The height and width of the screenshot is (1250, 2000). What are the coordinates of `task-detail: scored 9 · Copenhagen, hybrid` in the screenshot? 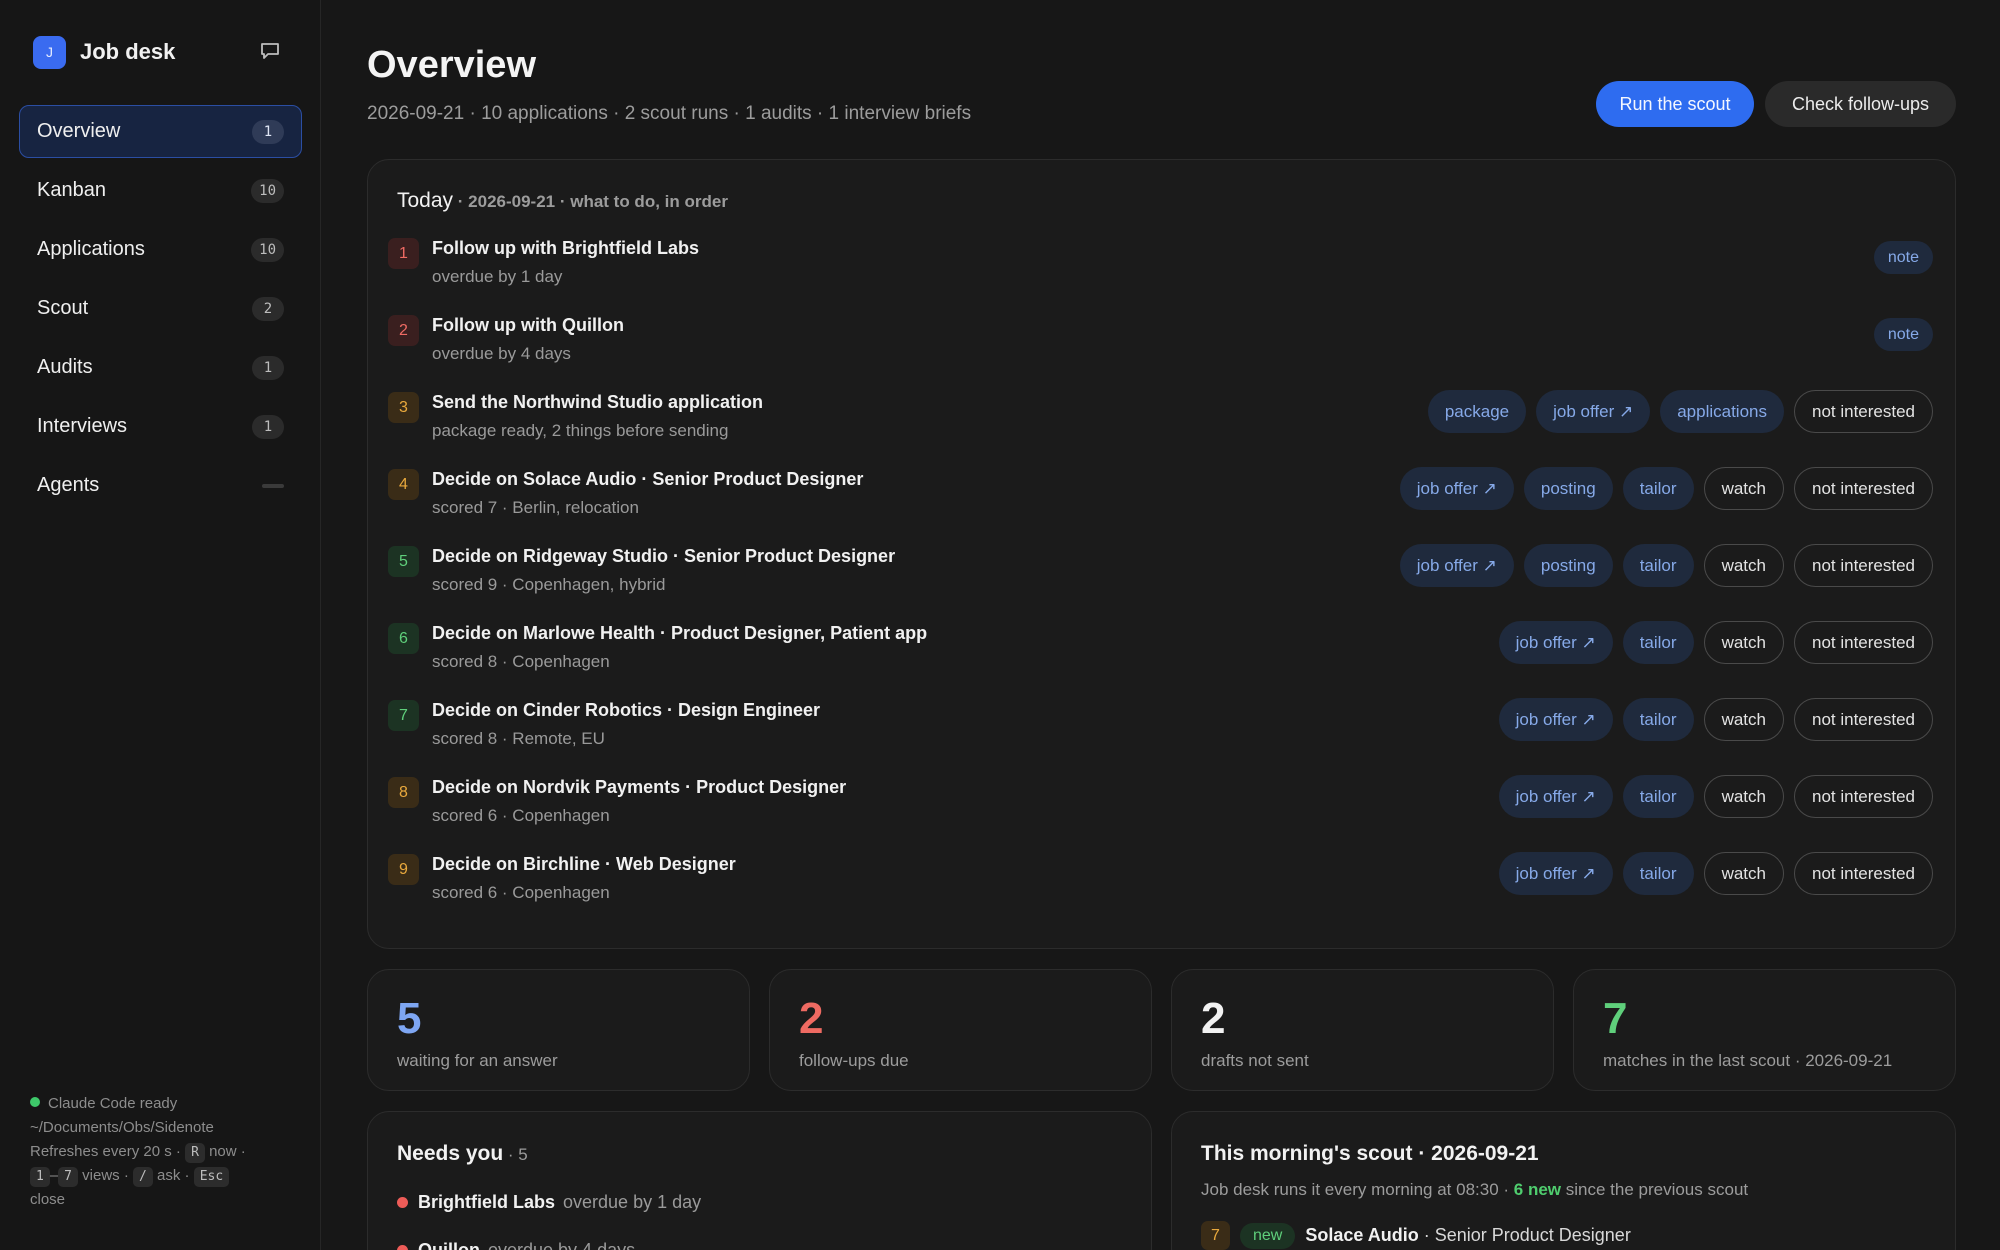 It's located at (549, 584).